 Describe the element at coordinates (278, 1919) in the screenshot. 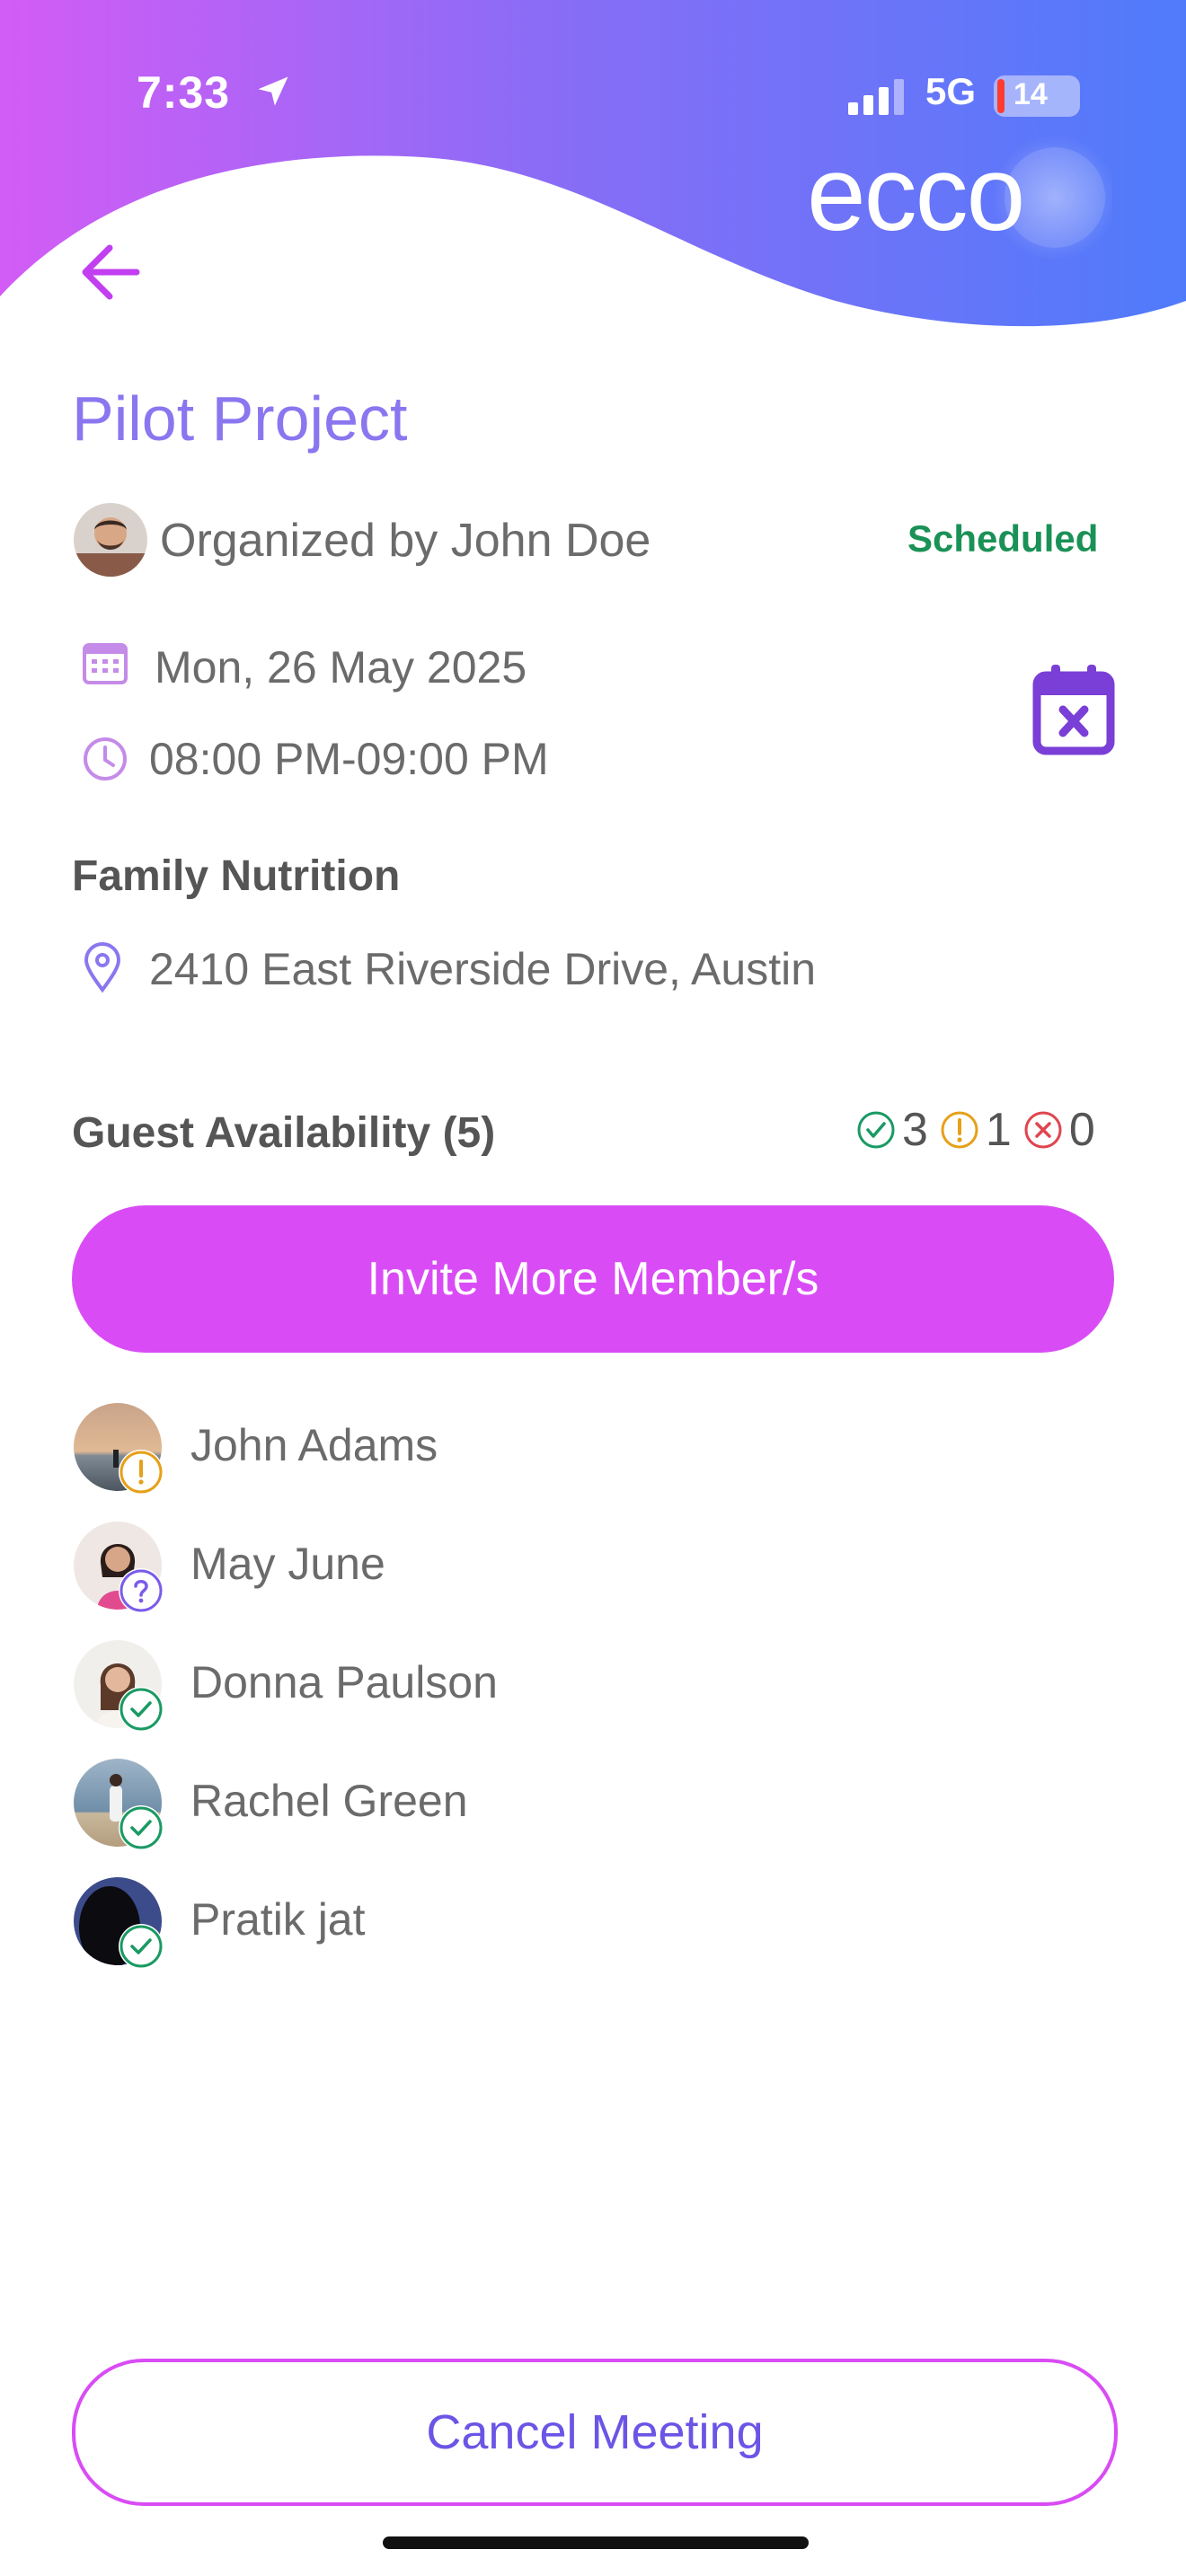

I see `guest-name: Pratik jat` at that location.